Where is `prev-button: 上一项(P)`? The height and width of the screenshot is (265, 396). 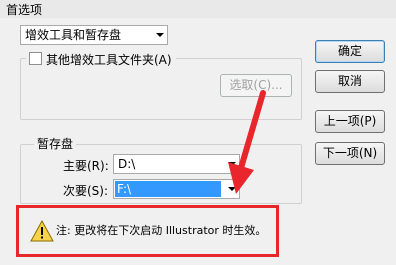 prev-button: 上一项(P) is located at coordinates (350, 121).